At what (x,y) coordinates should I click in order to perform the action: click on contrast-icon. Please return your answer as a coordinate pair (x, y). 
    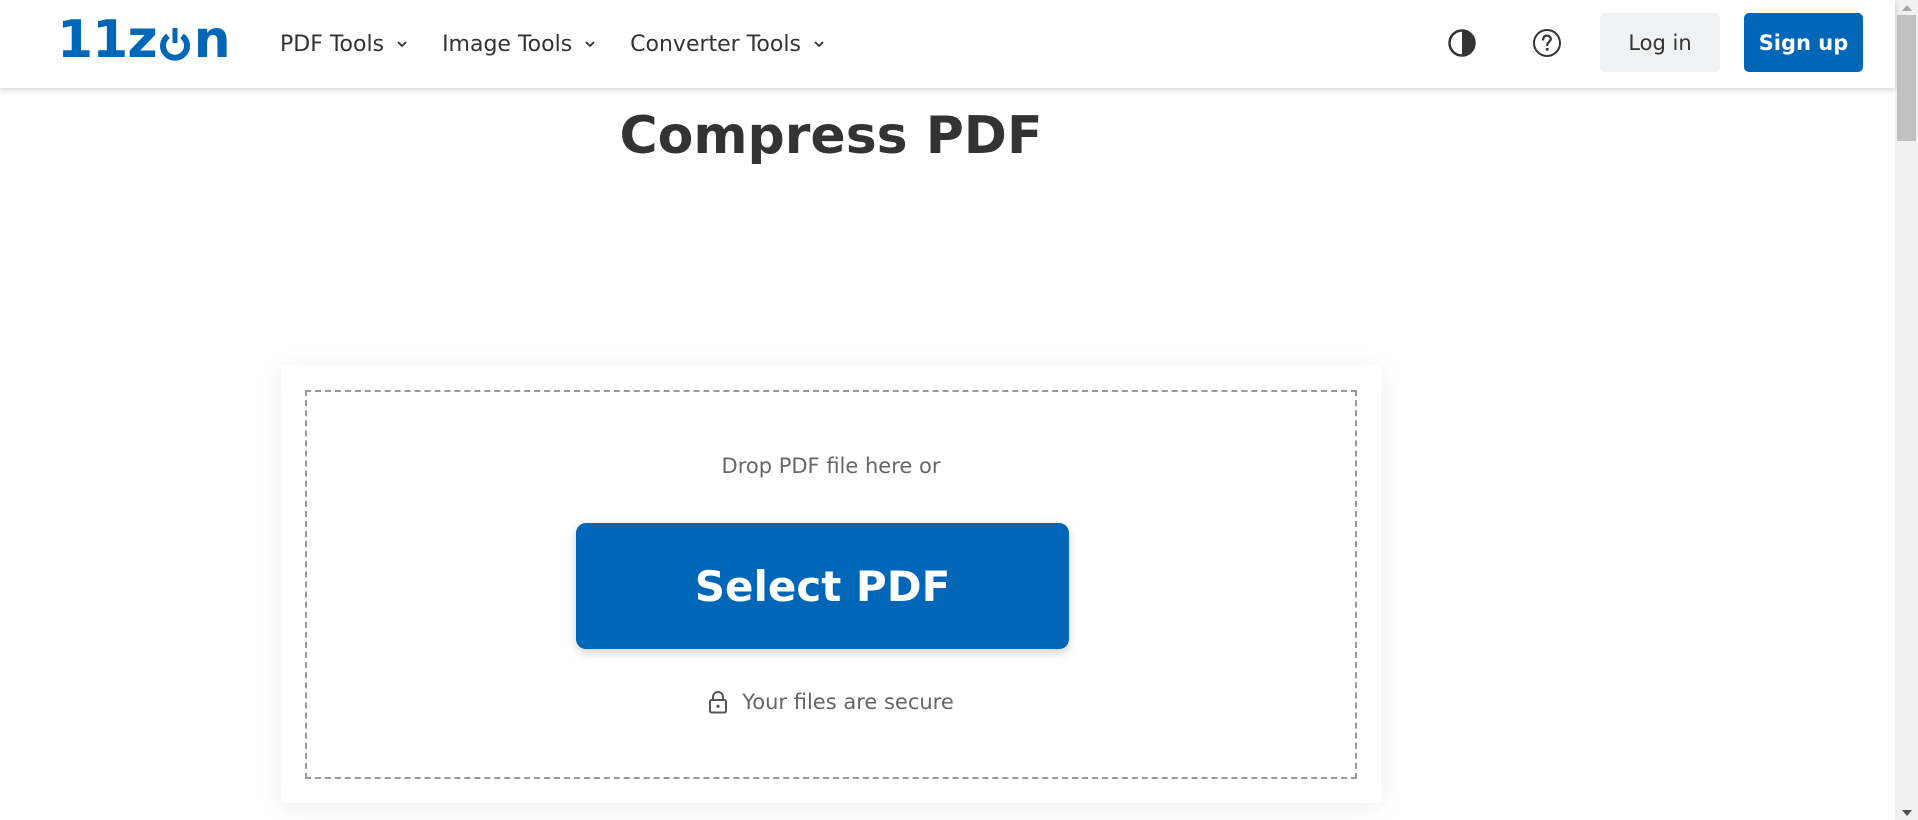
    Looking at the image, I should click on (1462, 43).